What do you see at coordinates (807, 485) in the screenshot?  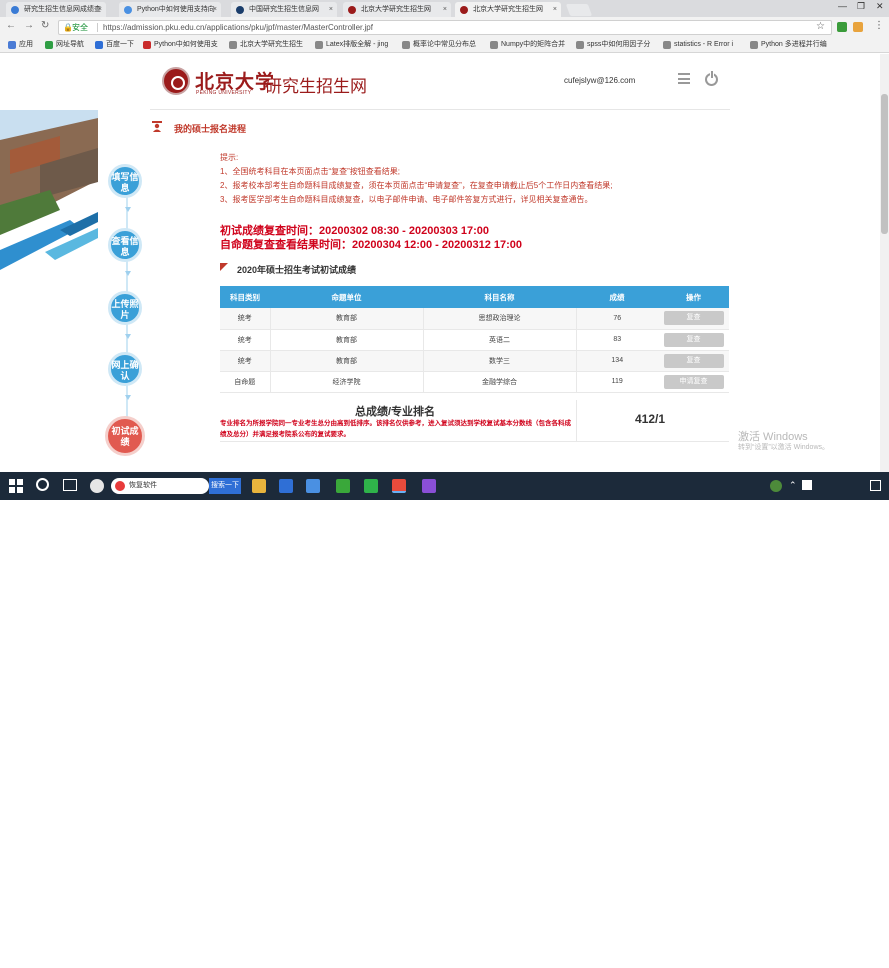 I see `network-icon` at bounding box center [807, 485].